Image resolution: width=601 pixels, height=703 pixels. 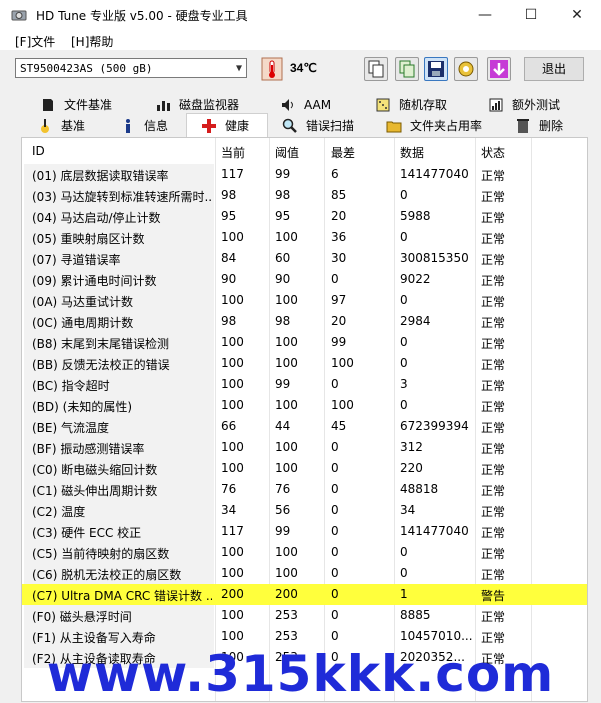 I want to click on tab-label: 健康, so click(x=237, y=126).